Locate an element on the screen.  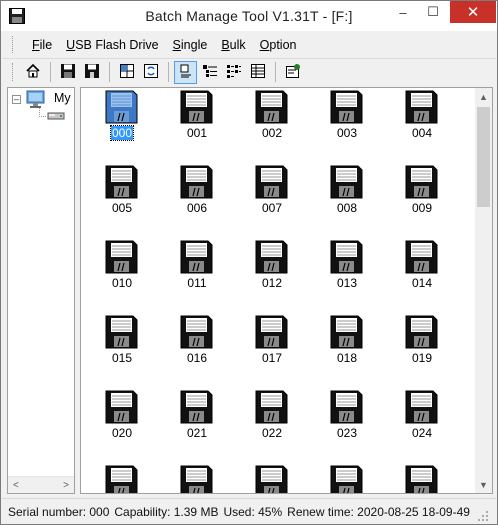
drive-item: 027 is located at coordinates (272, 478).